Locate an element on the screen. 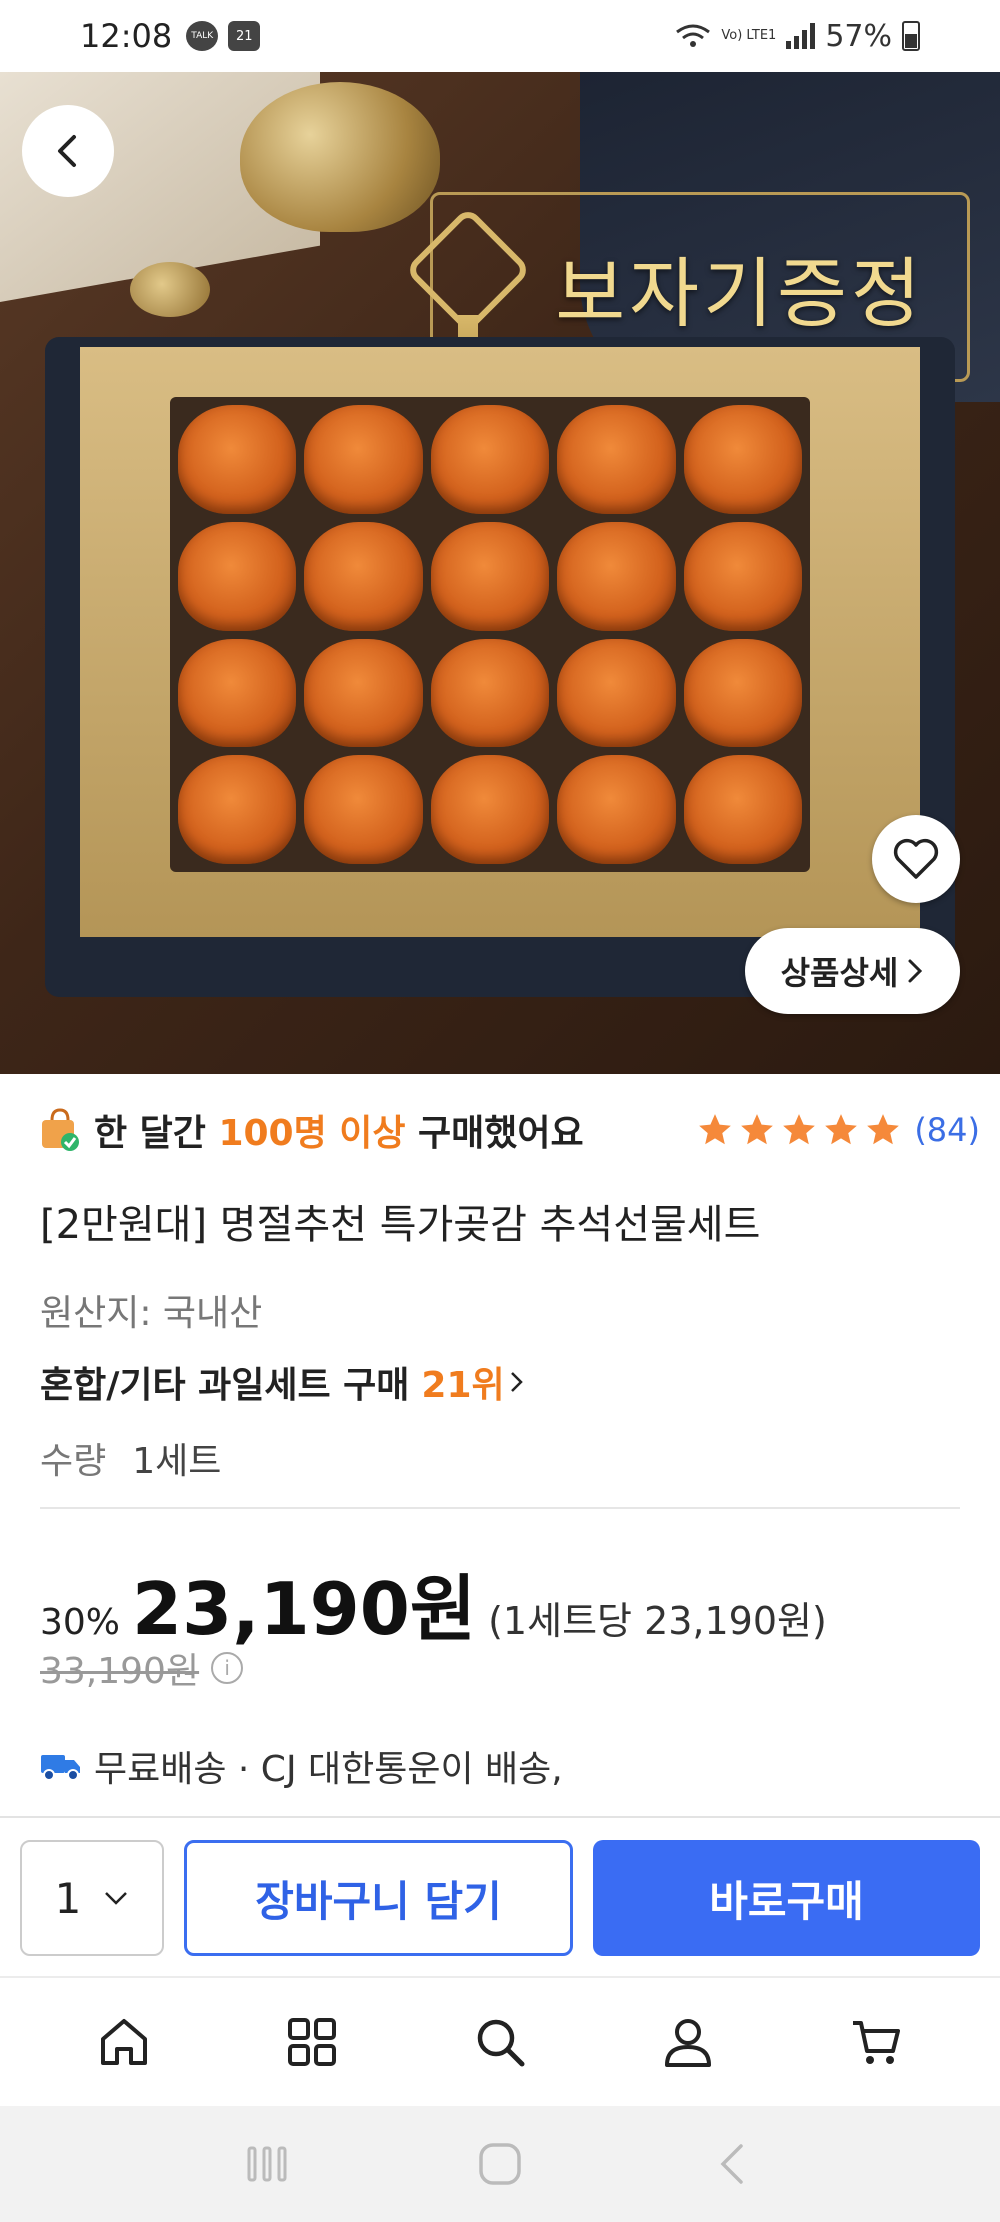 The image size is (1000, 2222). price-row: 30% 23,190원 (1세트당 23,190원) is located at coordinates (433, 1602).